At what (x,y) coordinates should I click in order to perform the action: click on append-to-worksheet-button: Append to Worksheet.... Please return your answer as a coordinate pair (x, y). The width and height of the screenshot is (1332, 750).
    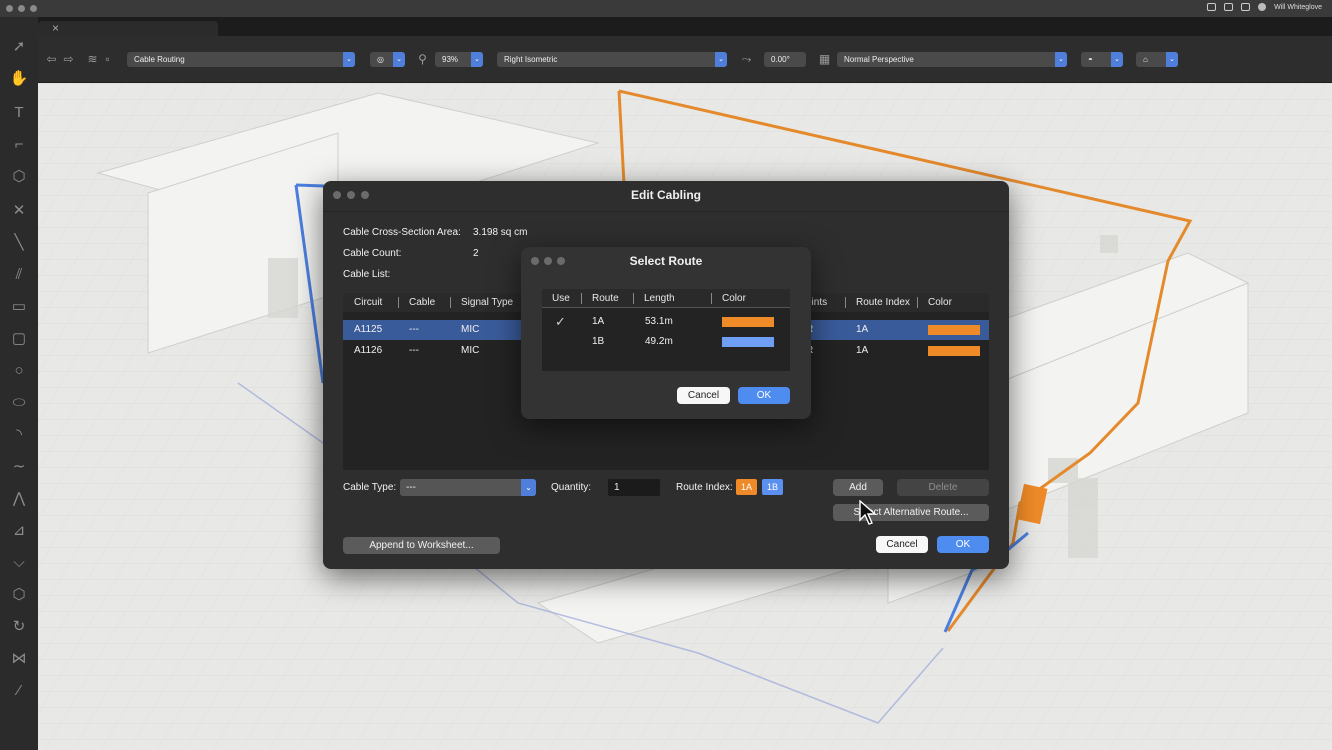
    Looking at the image, I should click on (421, 545).